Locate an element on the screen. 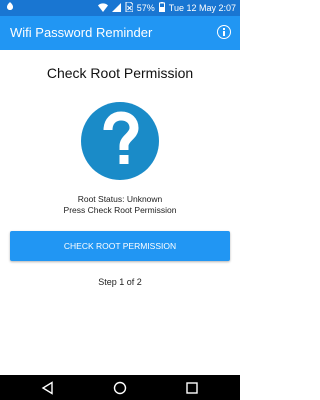 The height and width of the screenshot is (400, 320). back-icon is located at coordinates (48, 388).